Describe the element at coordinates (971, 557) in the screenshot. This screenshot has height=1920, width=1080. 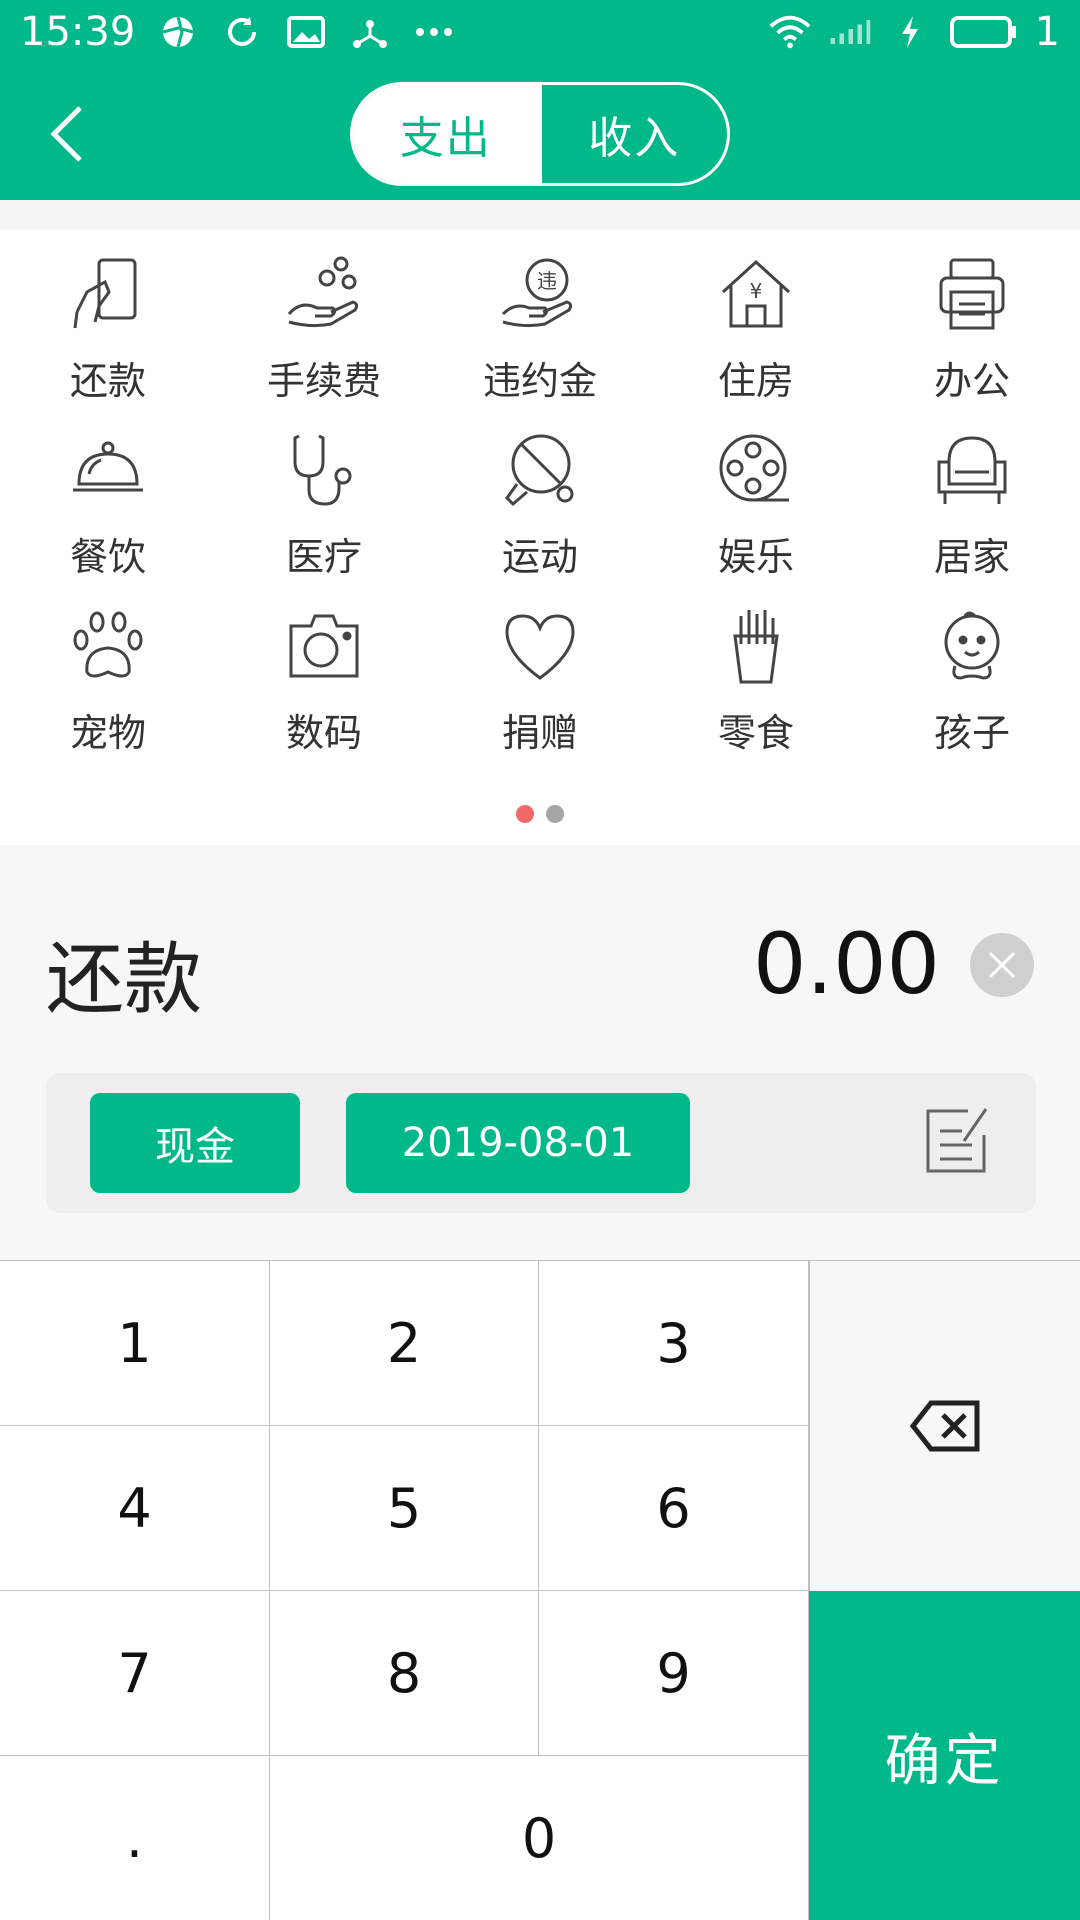
I see `category-label: 居家` at that location.